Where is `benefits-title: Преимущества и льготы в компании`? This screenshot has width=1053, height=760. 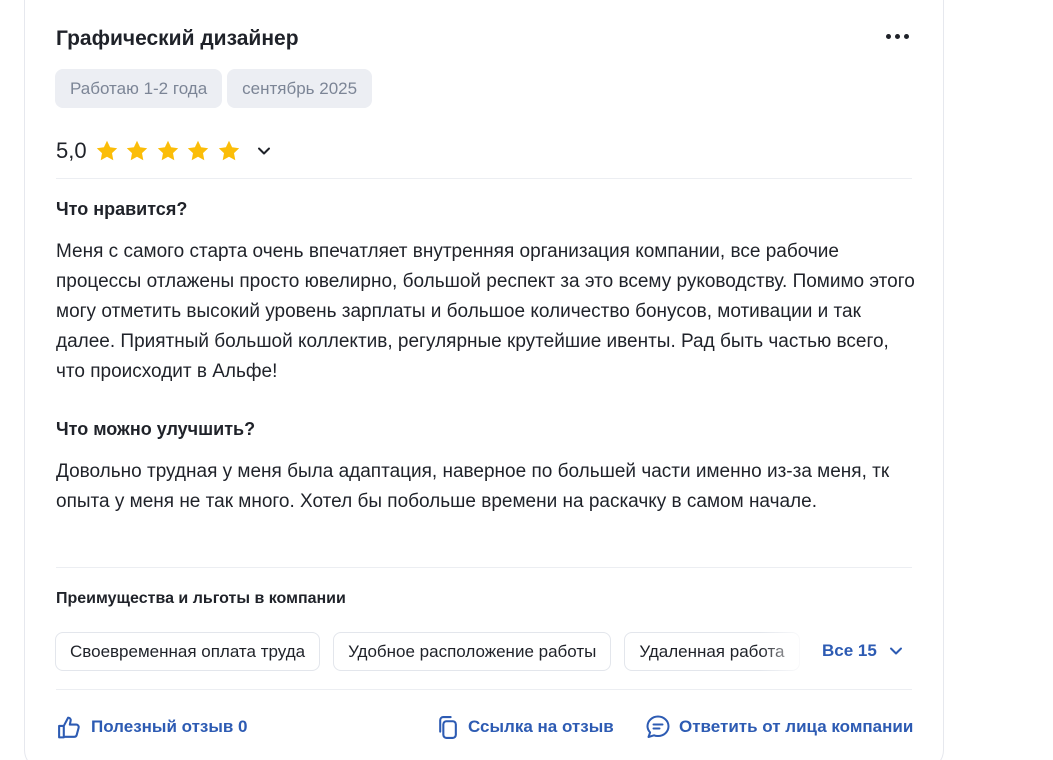 benefits-title: Преимущества и льготы в компании is located at coordinates (201, 598).